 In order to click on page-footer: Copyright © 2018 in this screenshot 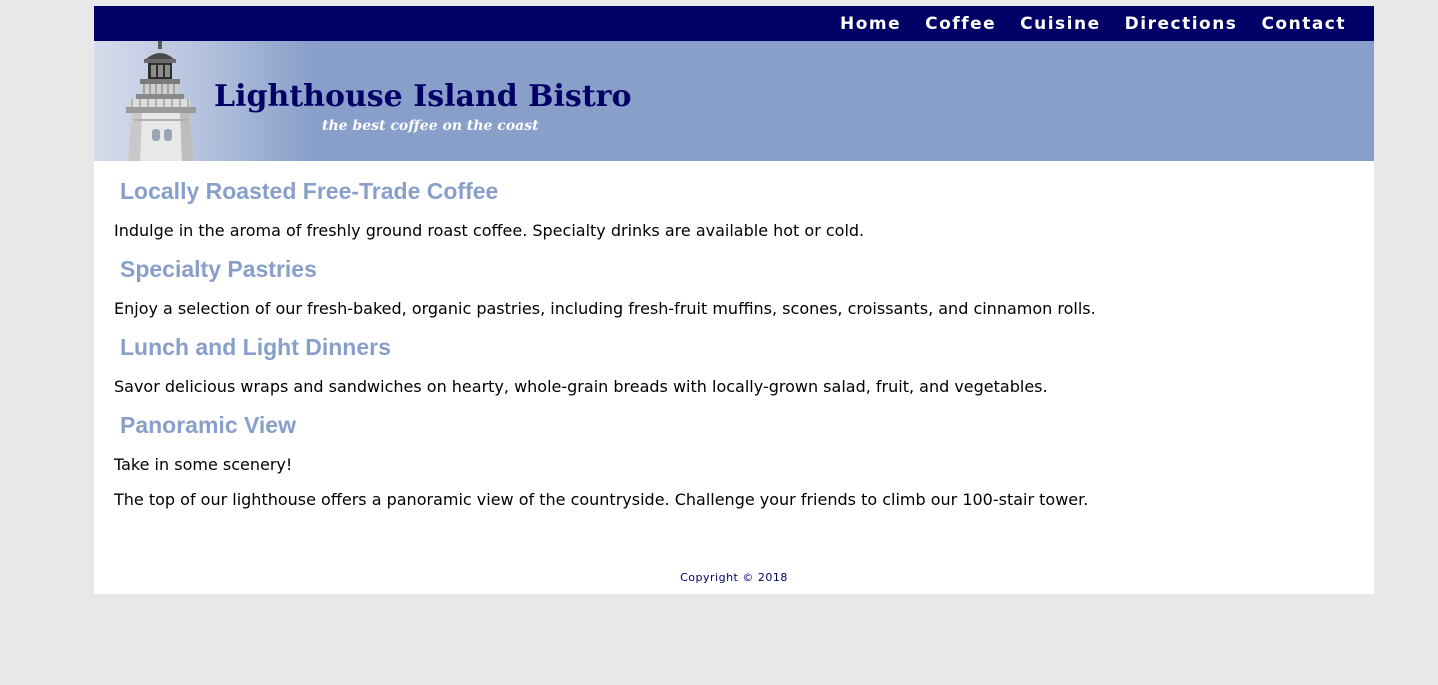, I will do `click(734, 577)`.